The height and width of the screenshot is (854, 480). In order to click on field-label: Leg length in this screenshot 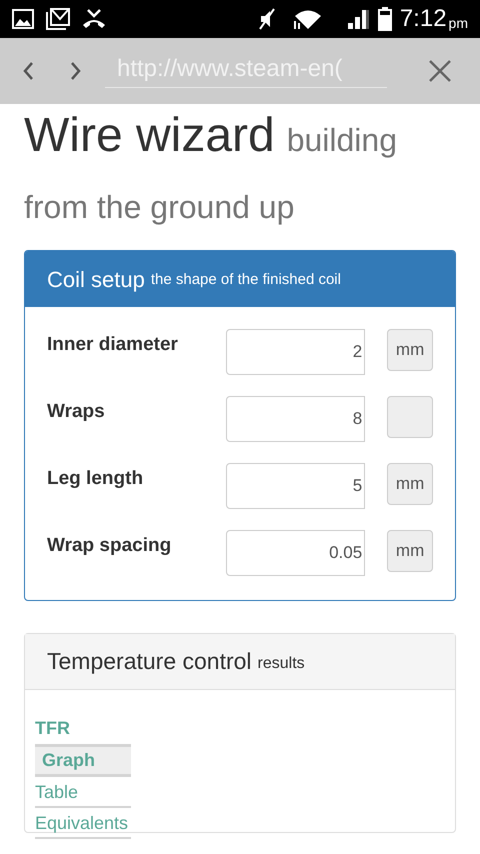, I will do `click(95, 479)`.